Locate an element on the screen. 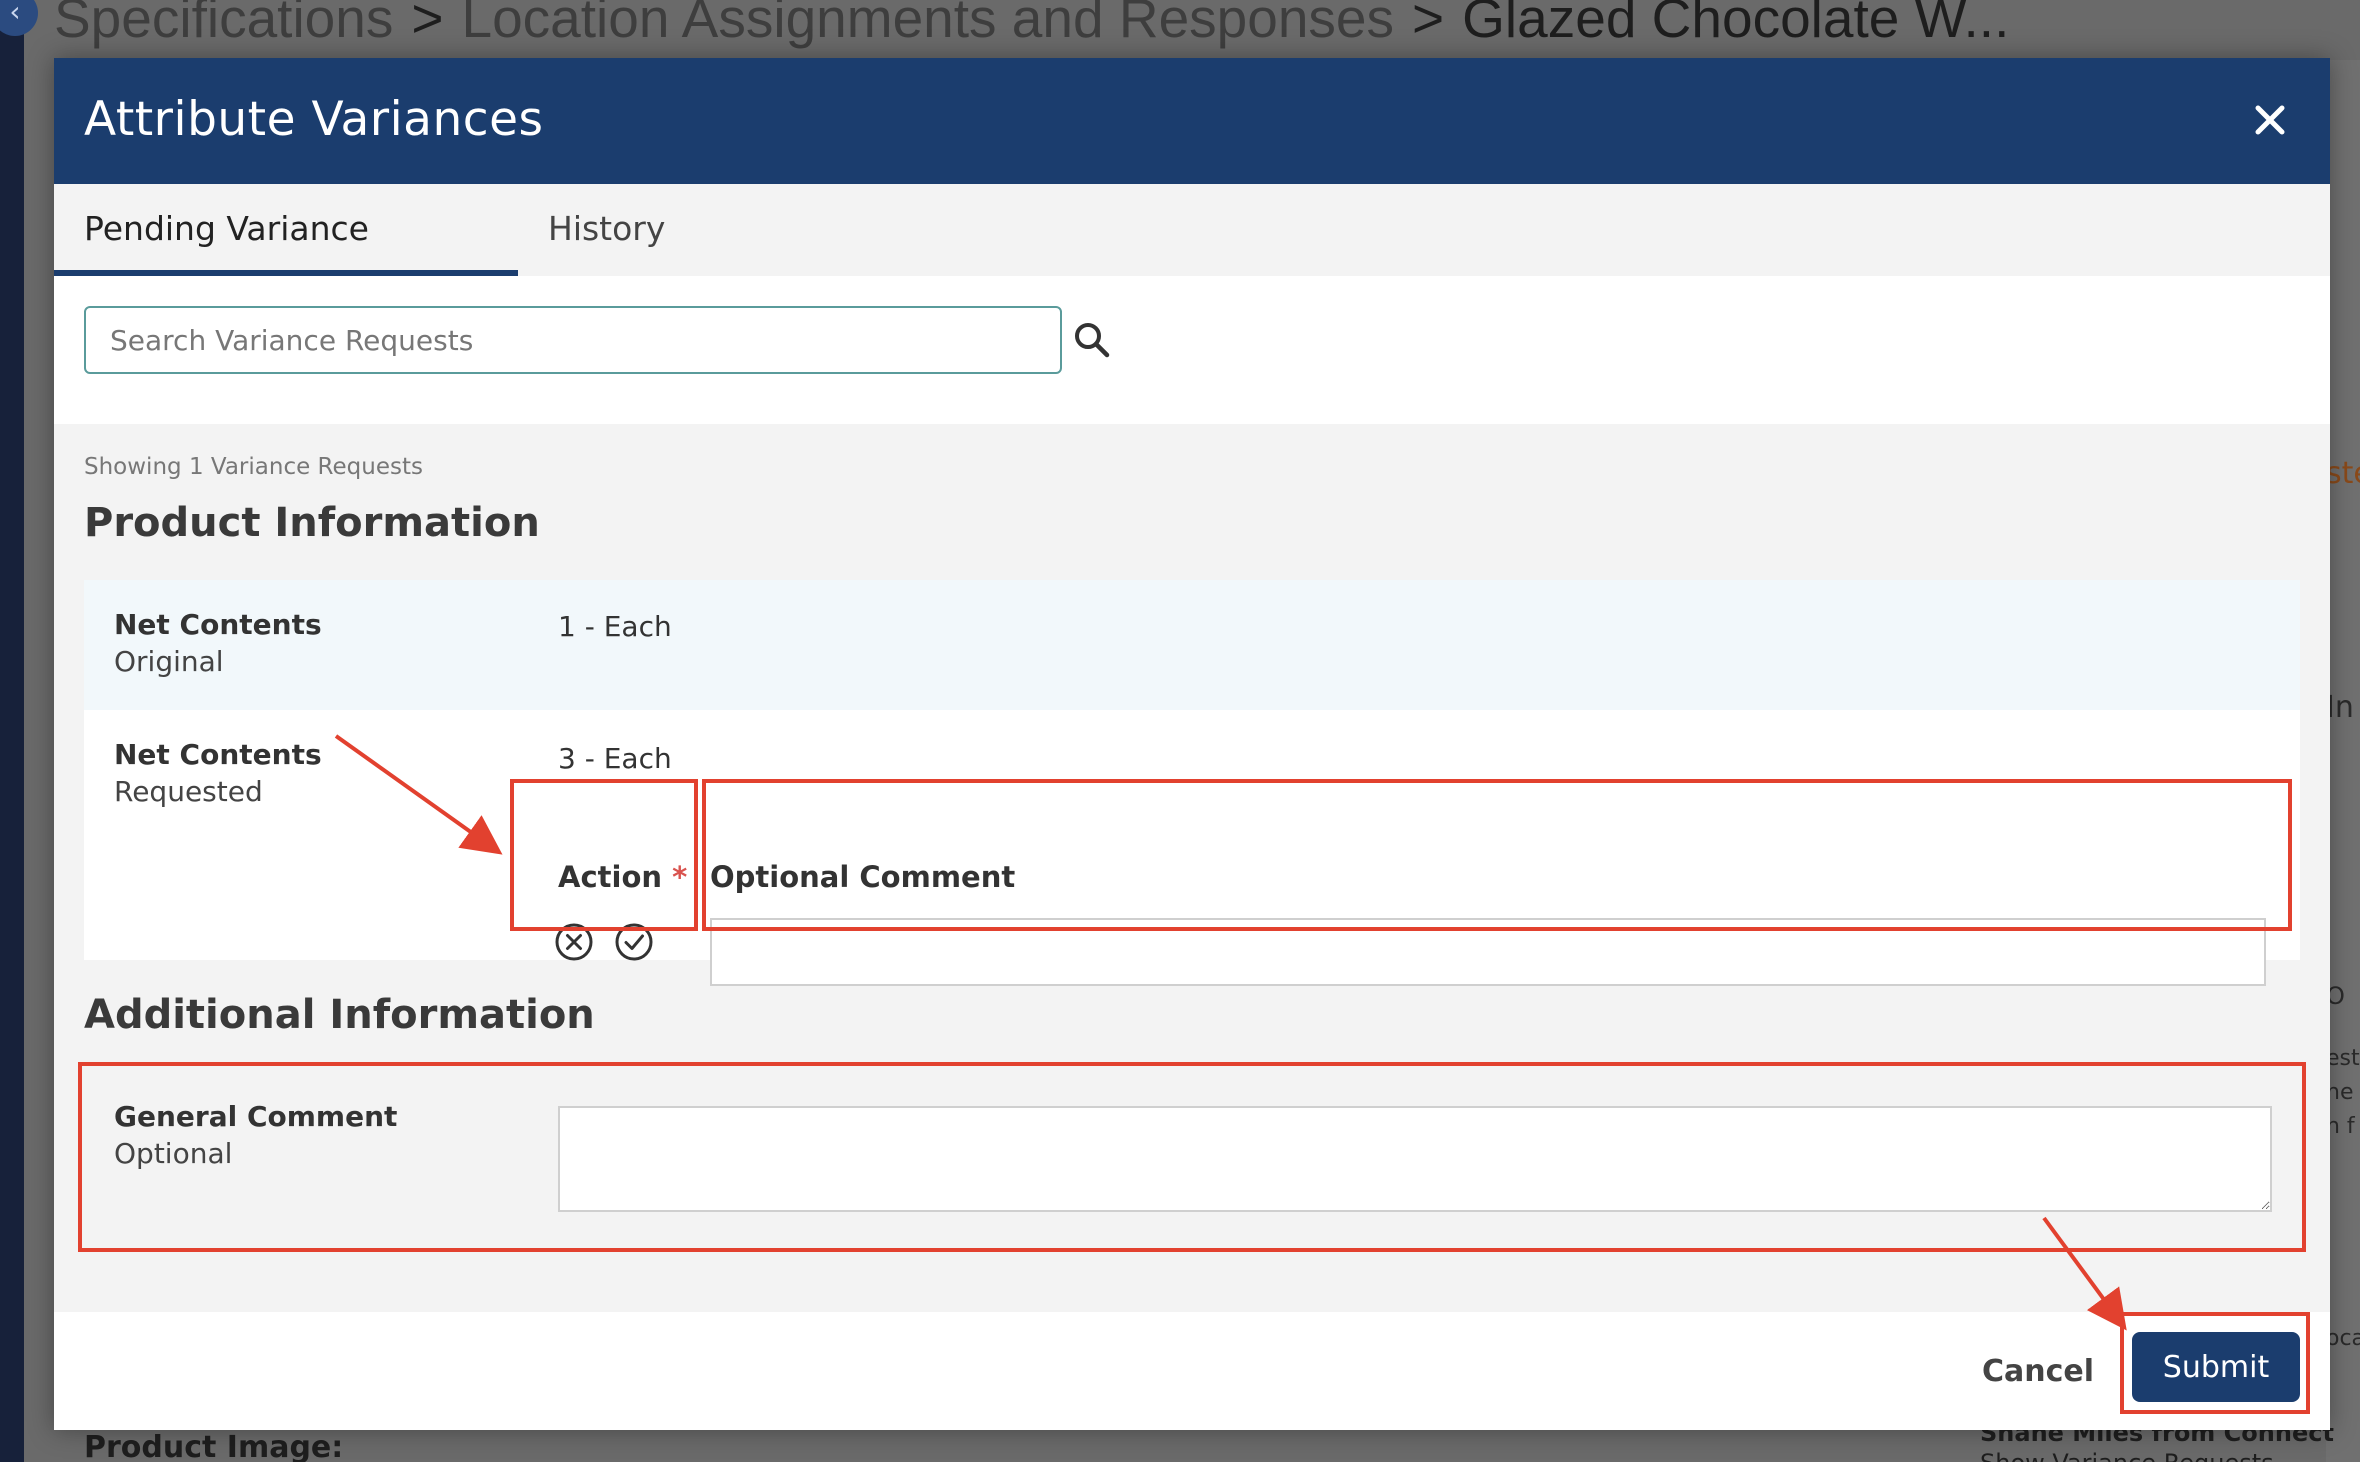 The width and height of the screenshot is (2360, 1462). original-value: 1 - Each is located at coordinates (615, 626).